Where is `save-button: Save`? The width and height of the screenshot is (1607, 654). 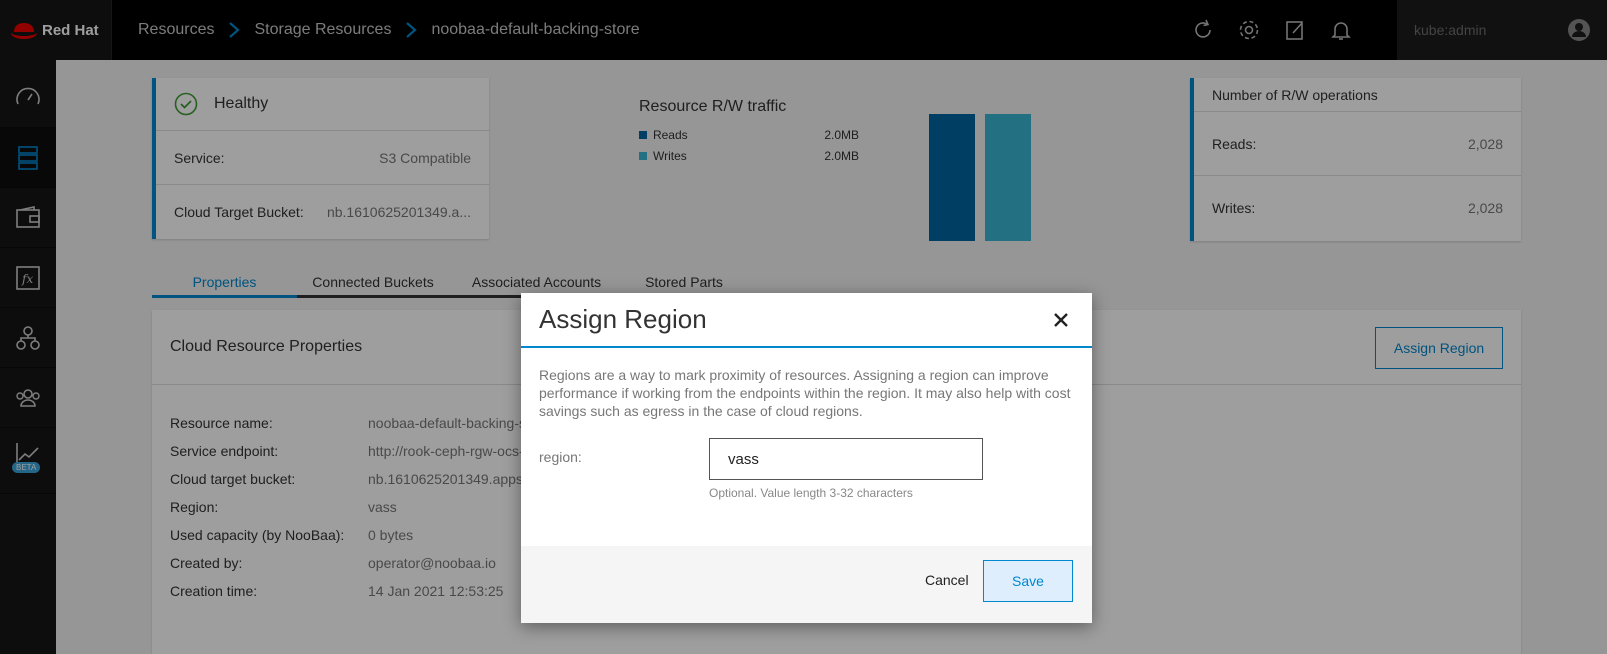 save-button: Save is located at coordinates (1028, 581).